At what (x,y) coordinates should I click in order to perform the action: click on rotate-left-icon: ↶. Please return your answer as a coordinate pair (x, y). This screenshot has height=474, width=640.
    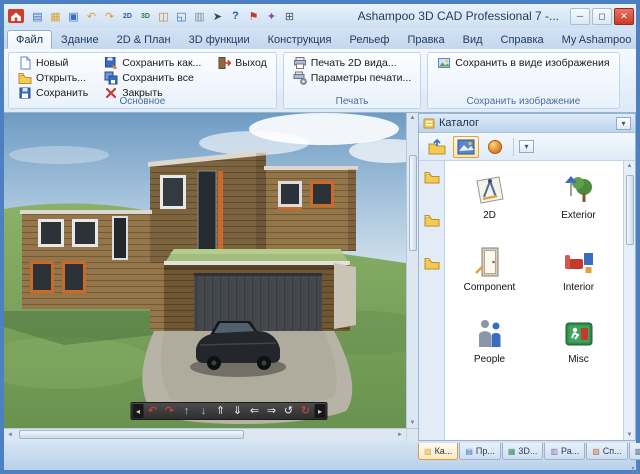
    Looking at the image, I should click on (153, 411).